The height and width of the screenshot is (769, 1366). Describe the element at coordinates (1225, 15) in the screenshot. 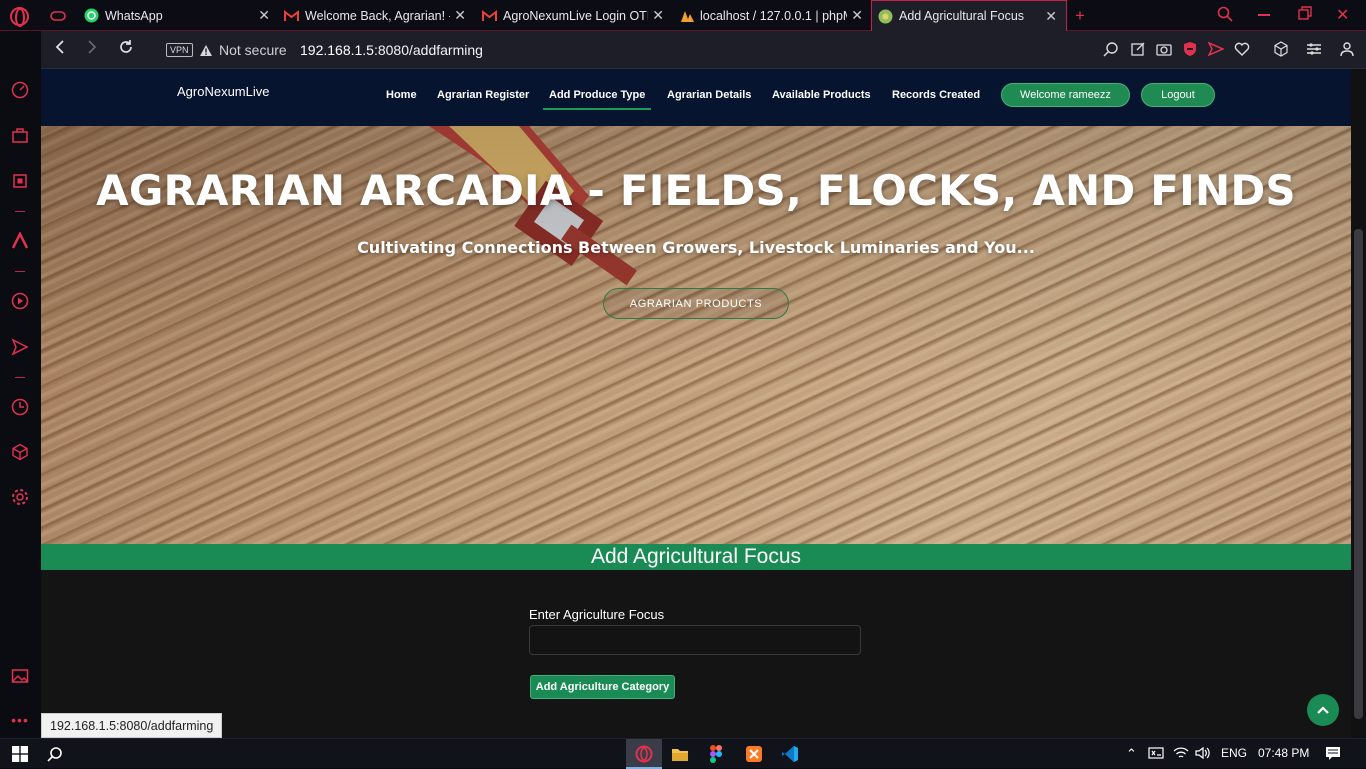

I see `search-tabs-icon` at that location.